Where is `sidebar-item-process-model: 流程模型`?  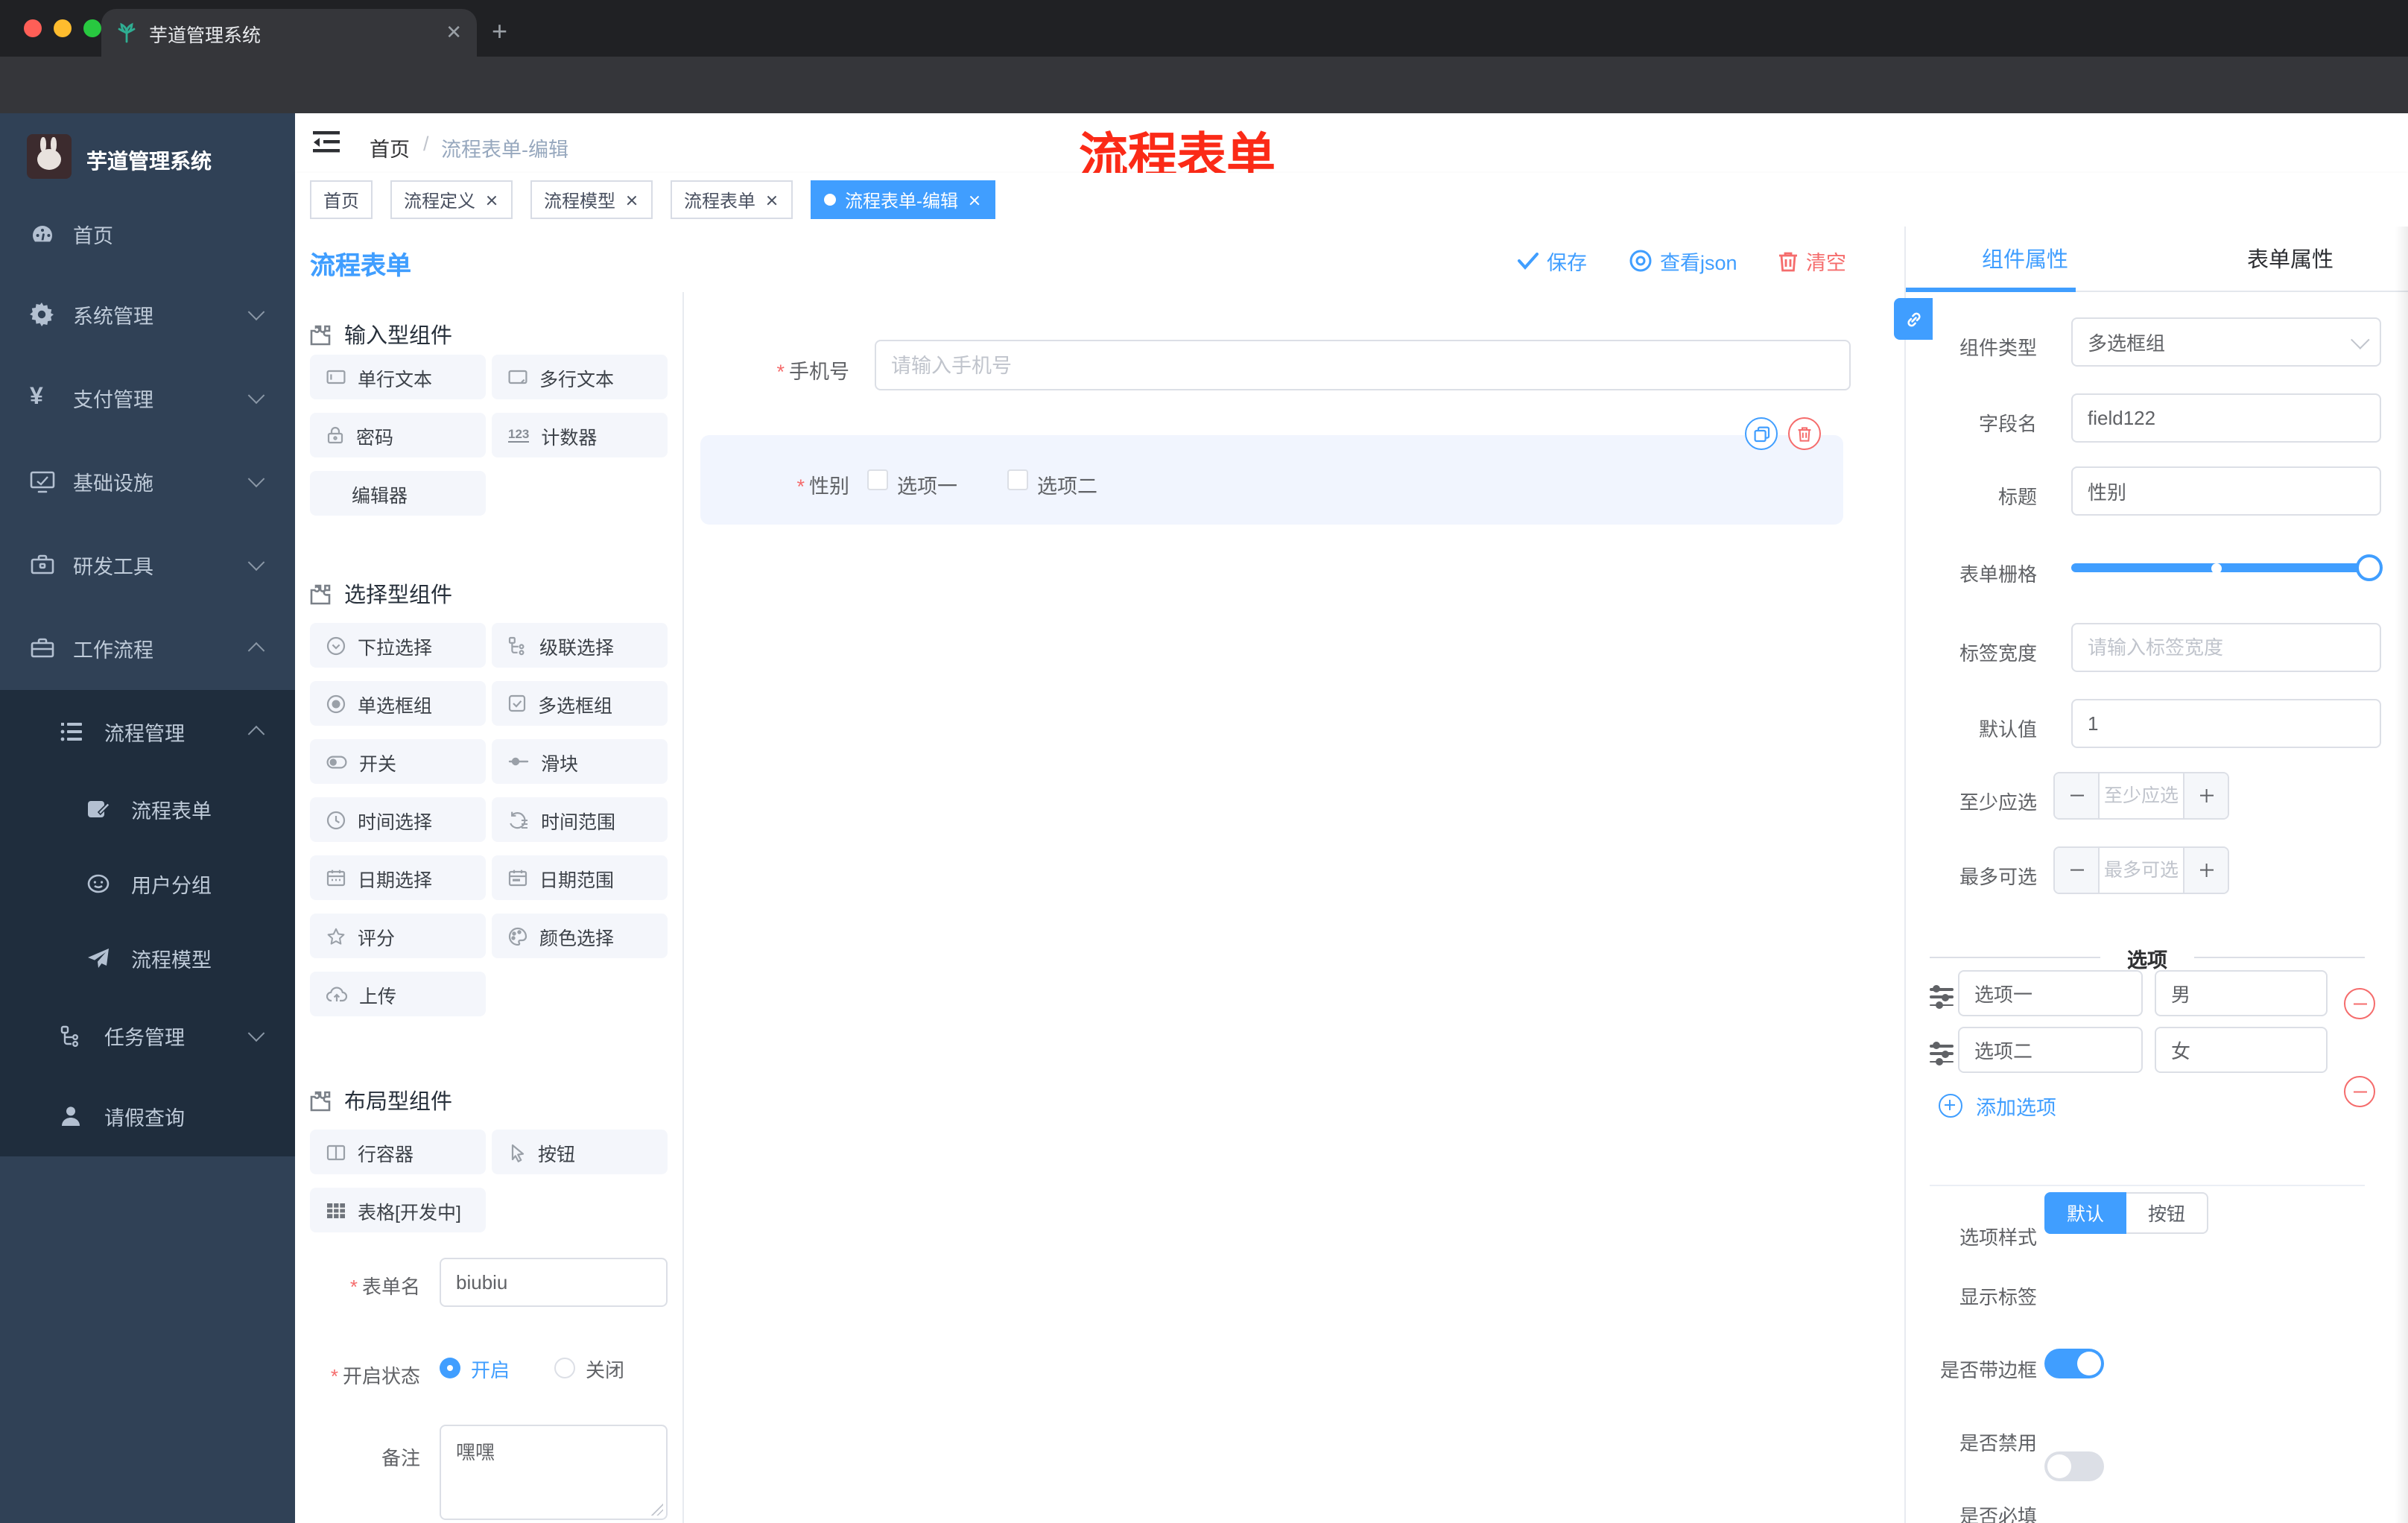
sidebar-item-process-model: 流程模型 is located at coordinates (147, 958).